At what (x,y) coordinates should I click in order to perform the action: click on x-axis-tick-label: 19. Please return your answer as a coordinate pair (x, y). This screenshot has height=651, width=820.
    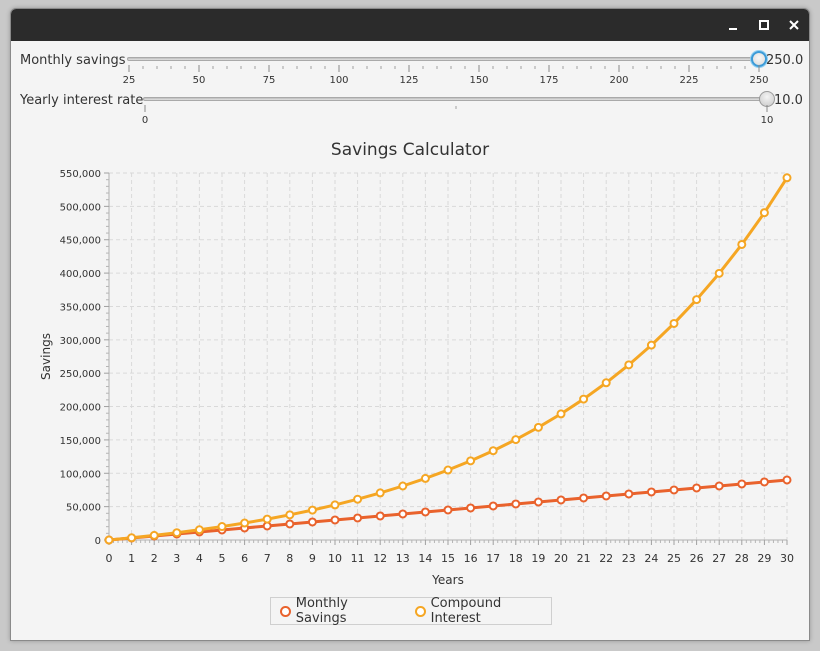
    Looking at the image, I should click on (538, 558).